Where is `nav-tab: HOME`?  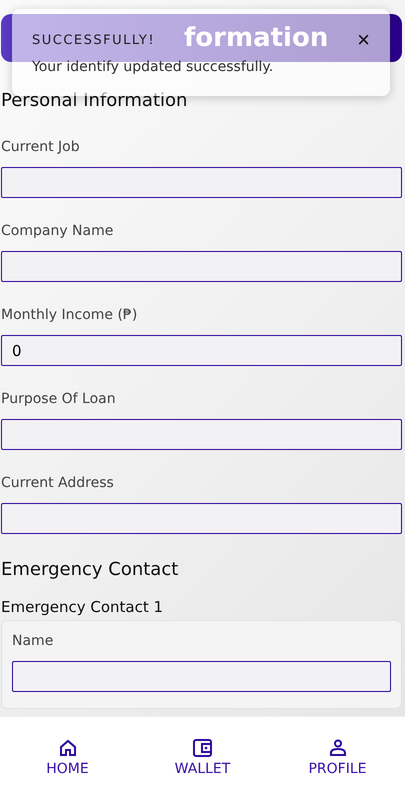 nav-tab: HOME is located at coordinates (67, 758).